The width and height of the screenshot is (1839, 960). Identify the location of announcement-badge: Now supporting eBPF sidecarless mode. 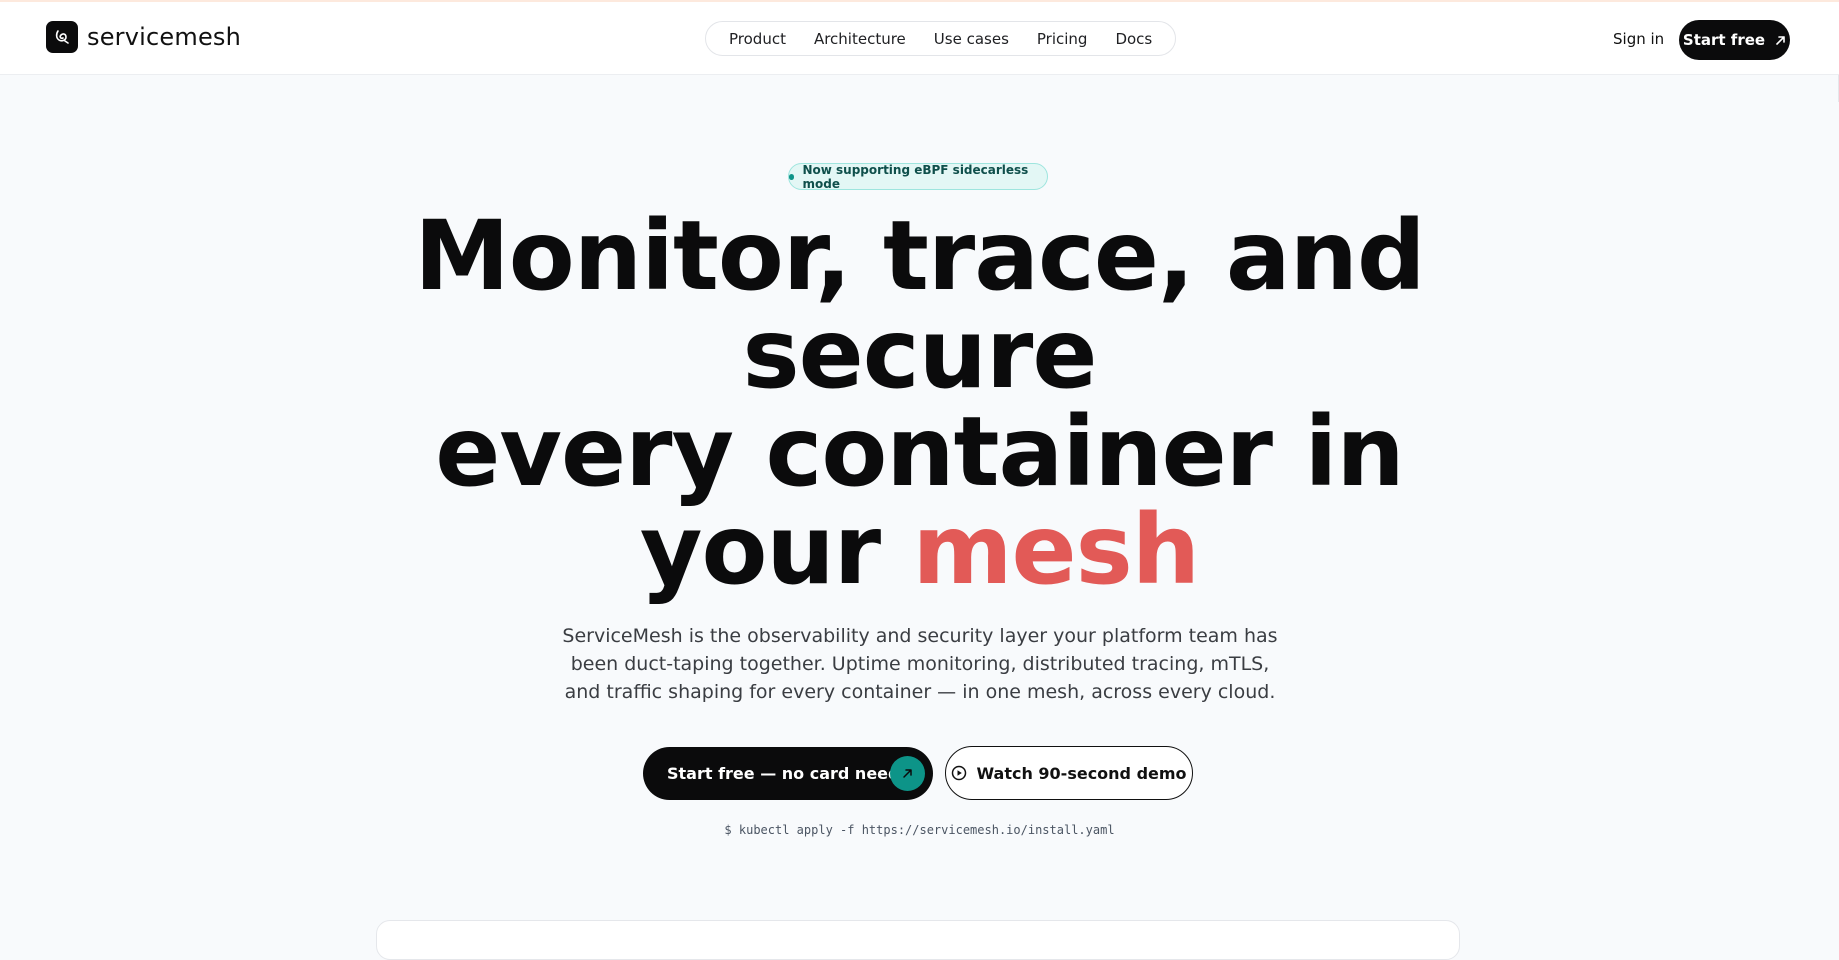
(918, 176).